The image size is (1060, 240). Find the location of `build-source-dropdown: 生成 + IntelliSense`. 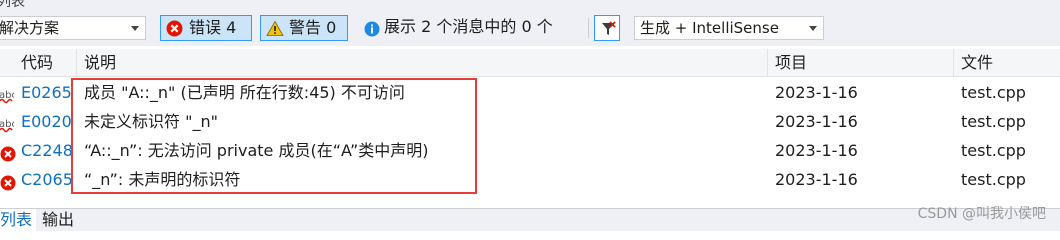

build-source-dropdown: 生成 + IntelliSense is located at coordinates (729, 28).